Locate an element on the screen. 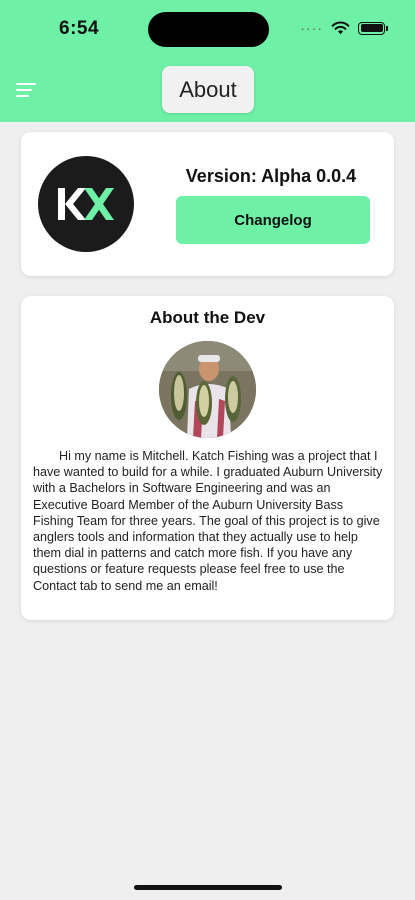  wifi-icon is located at coordinates (340, 28).